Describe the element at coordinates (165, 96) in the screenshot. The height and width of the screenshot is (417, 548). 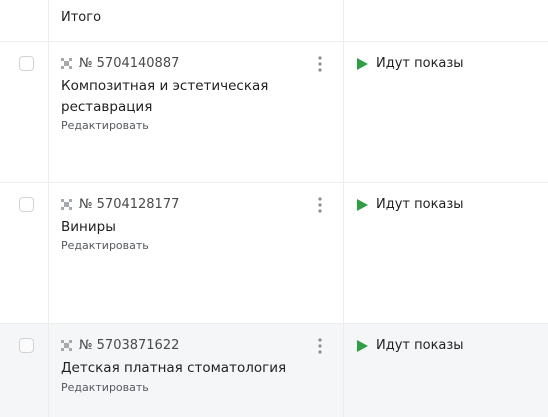
I see `ad-title: Композитная и эстетическая реставрация` at that location.